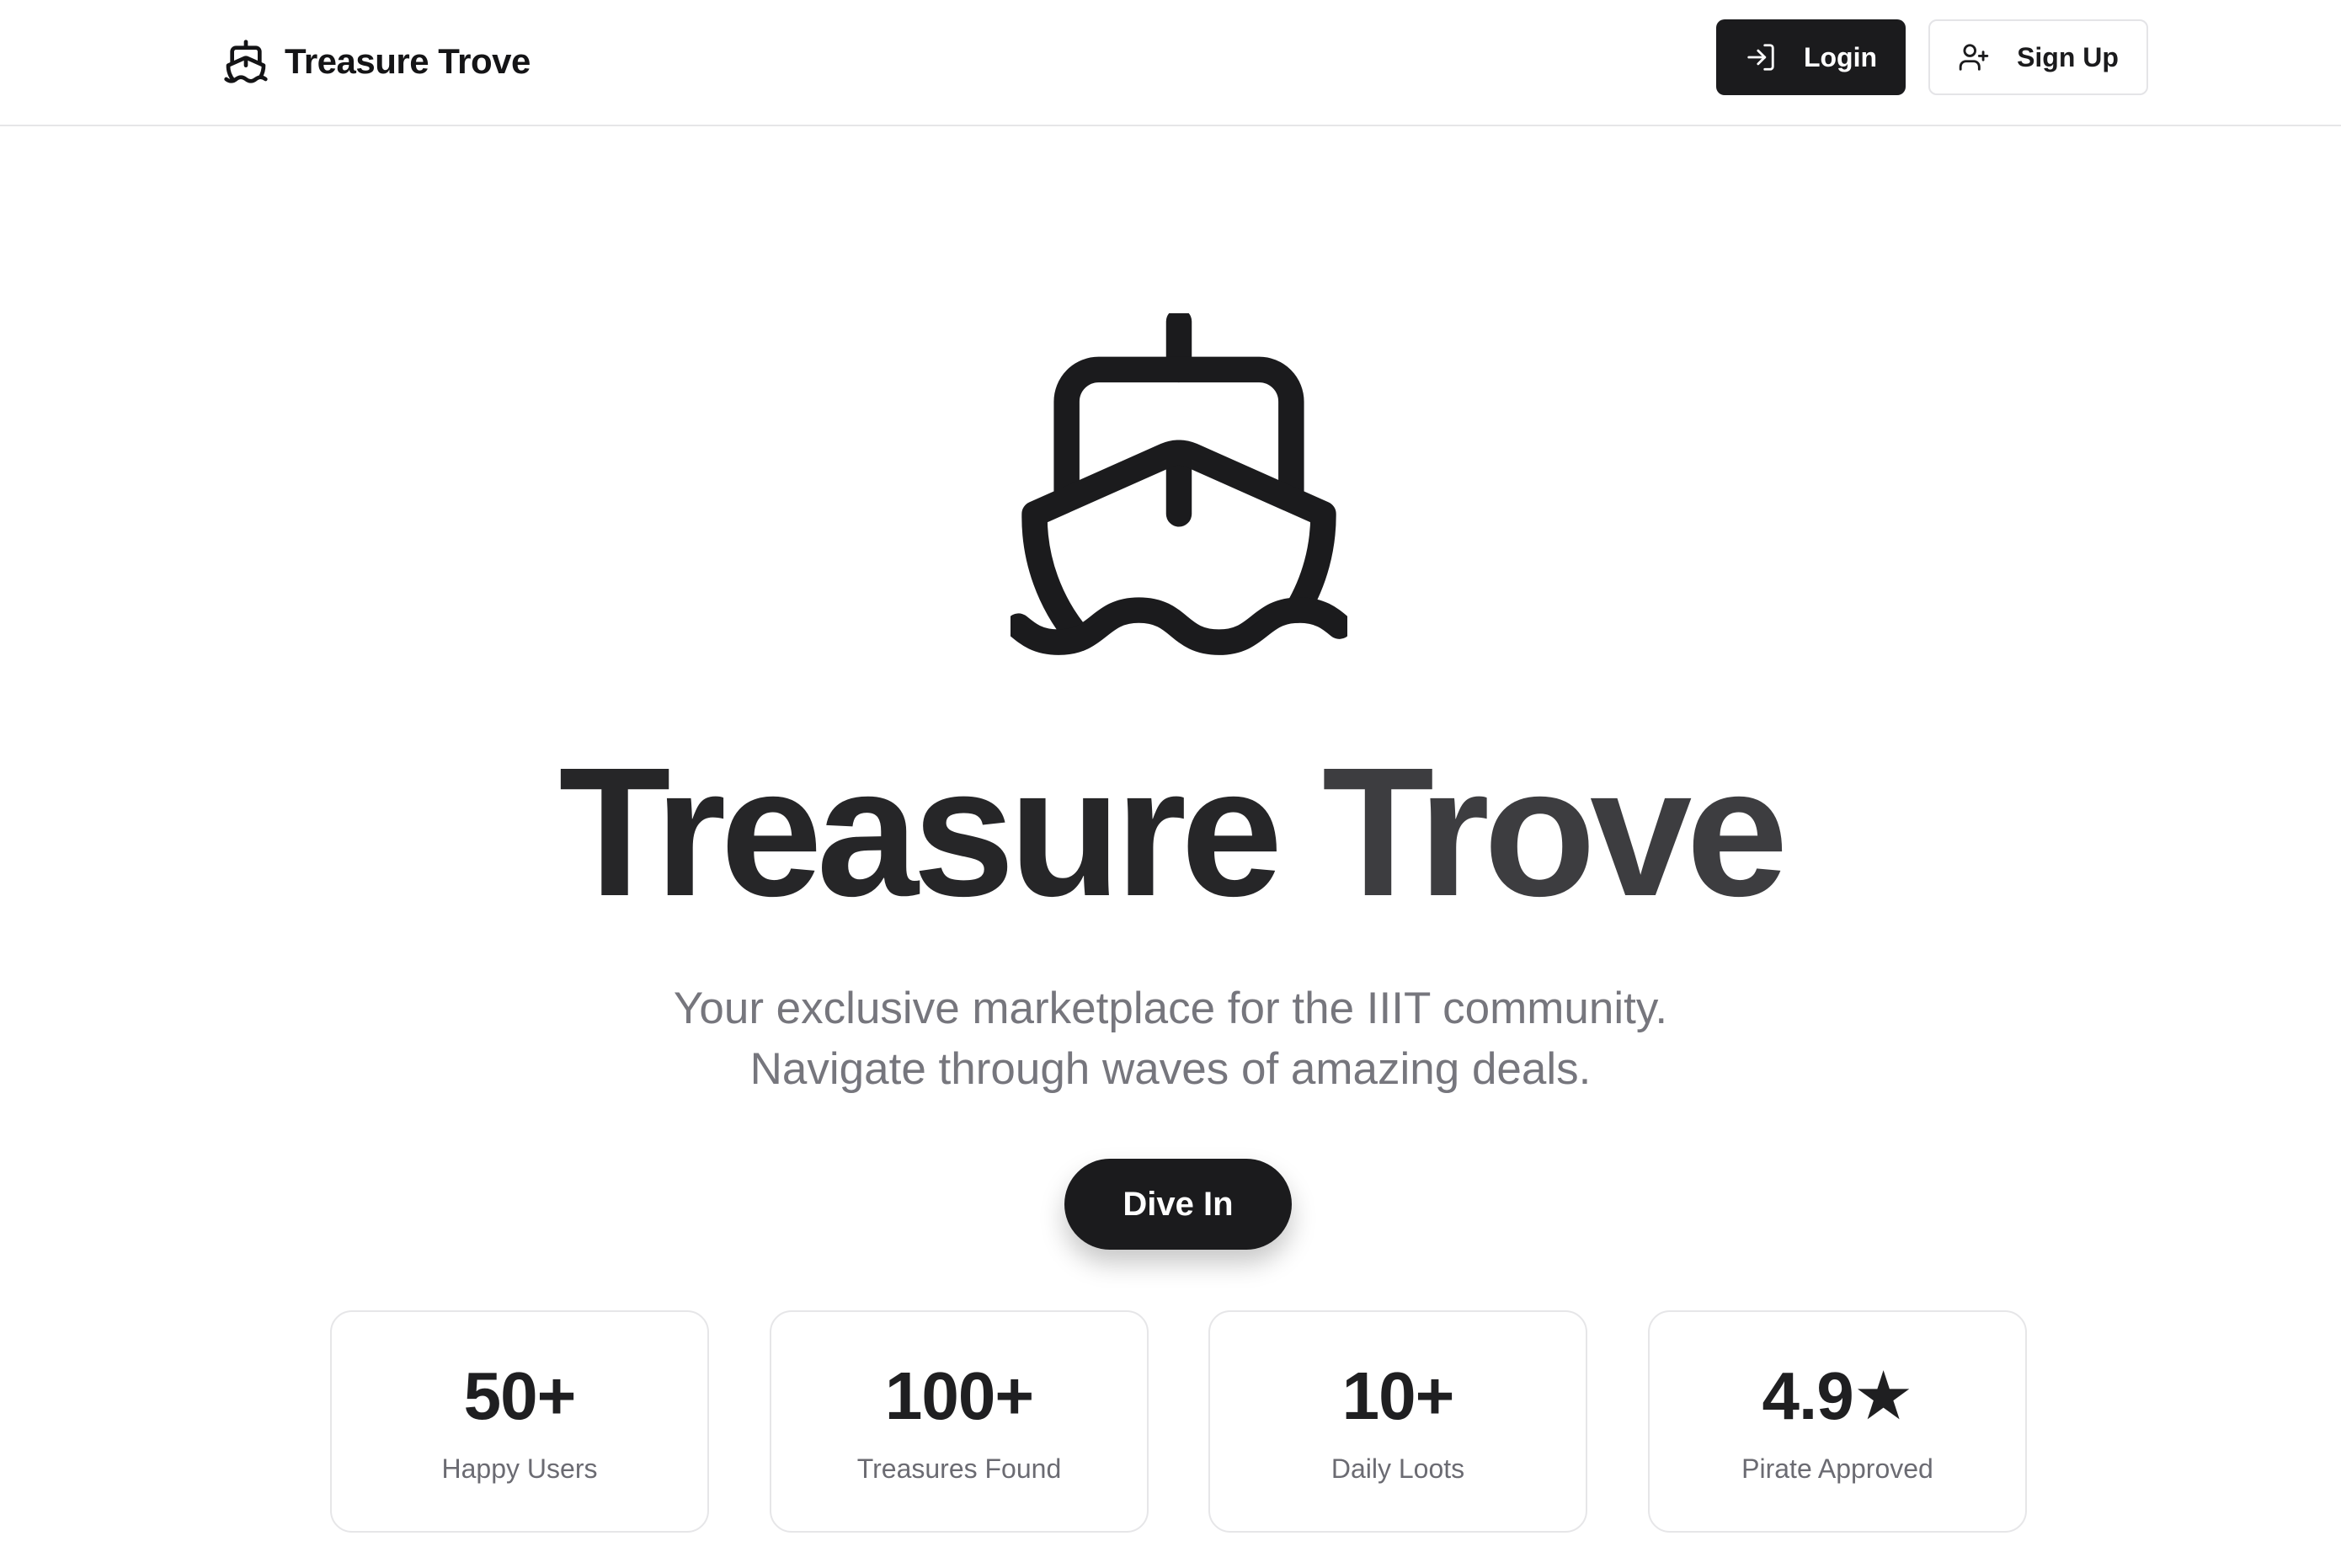  I want to click on signup-label: Sign Up, so click(2068, 56).